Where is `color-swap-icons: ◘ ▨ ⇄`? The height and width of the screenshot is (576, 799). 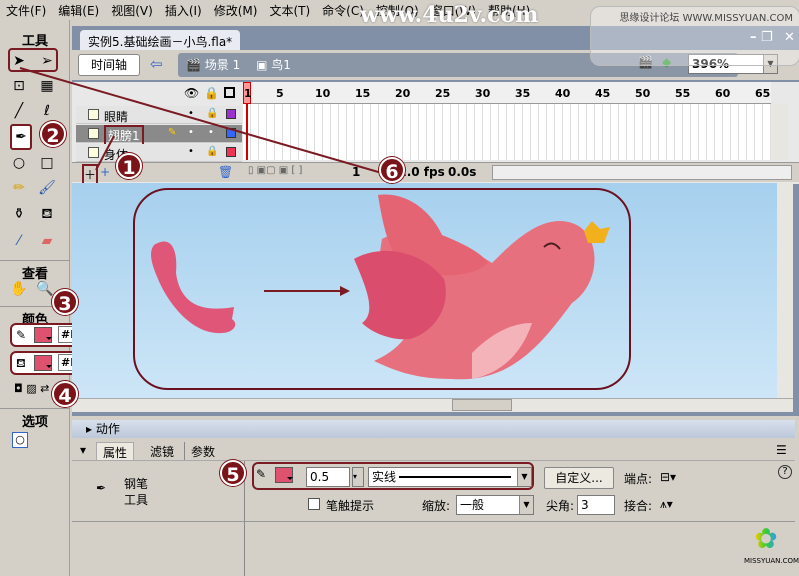 color-swap-icons: ◘ ▨ ⇄ is located at coordinates (31, 388).